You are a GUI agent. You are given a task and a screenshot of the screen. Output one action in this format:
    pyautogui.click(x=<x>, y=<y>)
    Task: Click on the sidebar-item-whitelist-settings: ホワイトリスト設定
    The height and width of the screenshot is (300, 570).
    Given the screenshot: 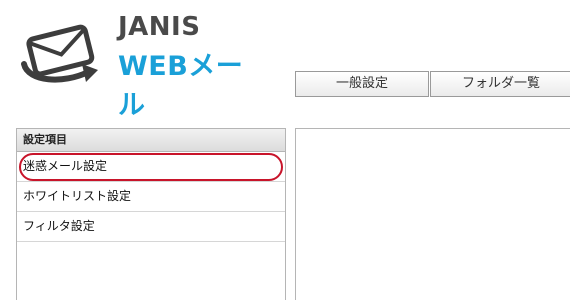 What is the action you would take?
    pyautogui.click(x=151, y=197)
    